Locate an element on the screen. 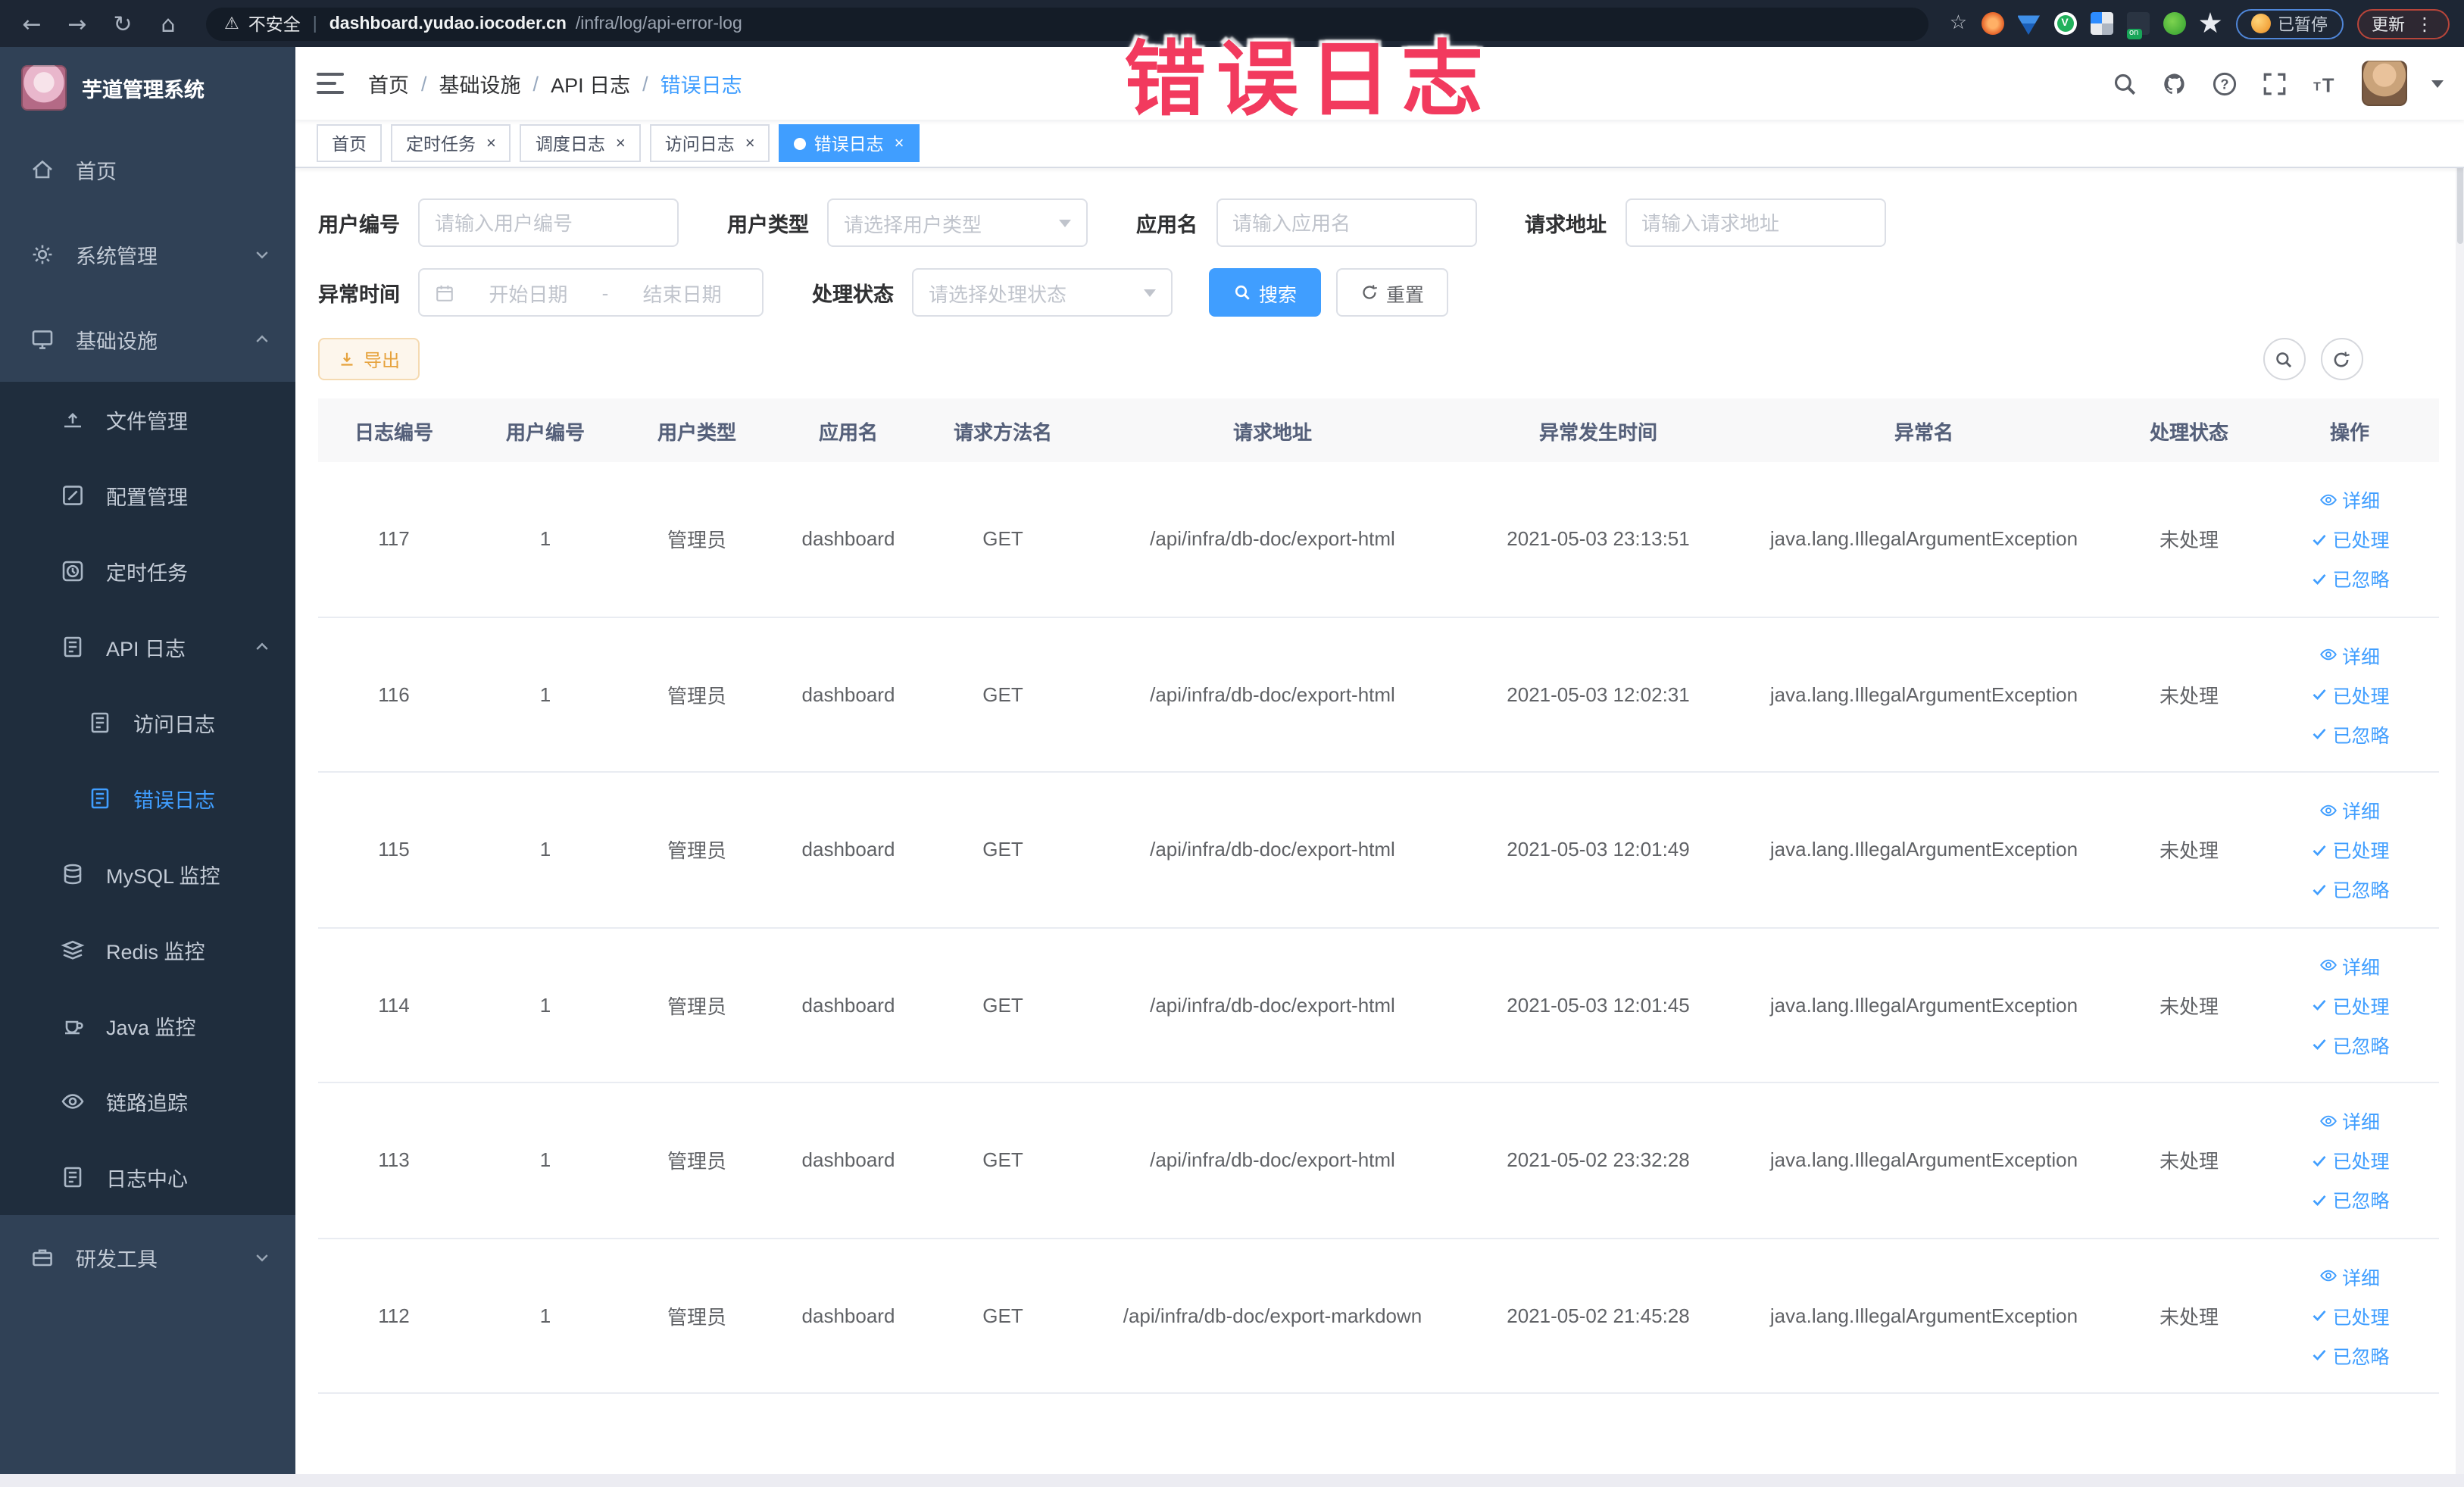  extension-shield-icon is located at coordinates (2028, 25).